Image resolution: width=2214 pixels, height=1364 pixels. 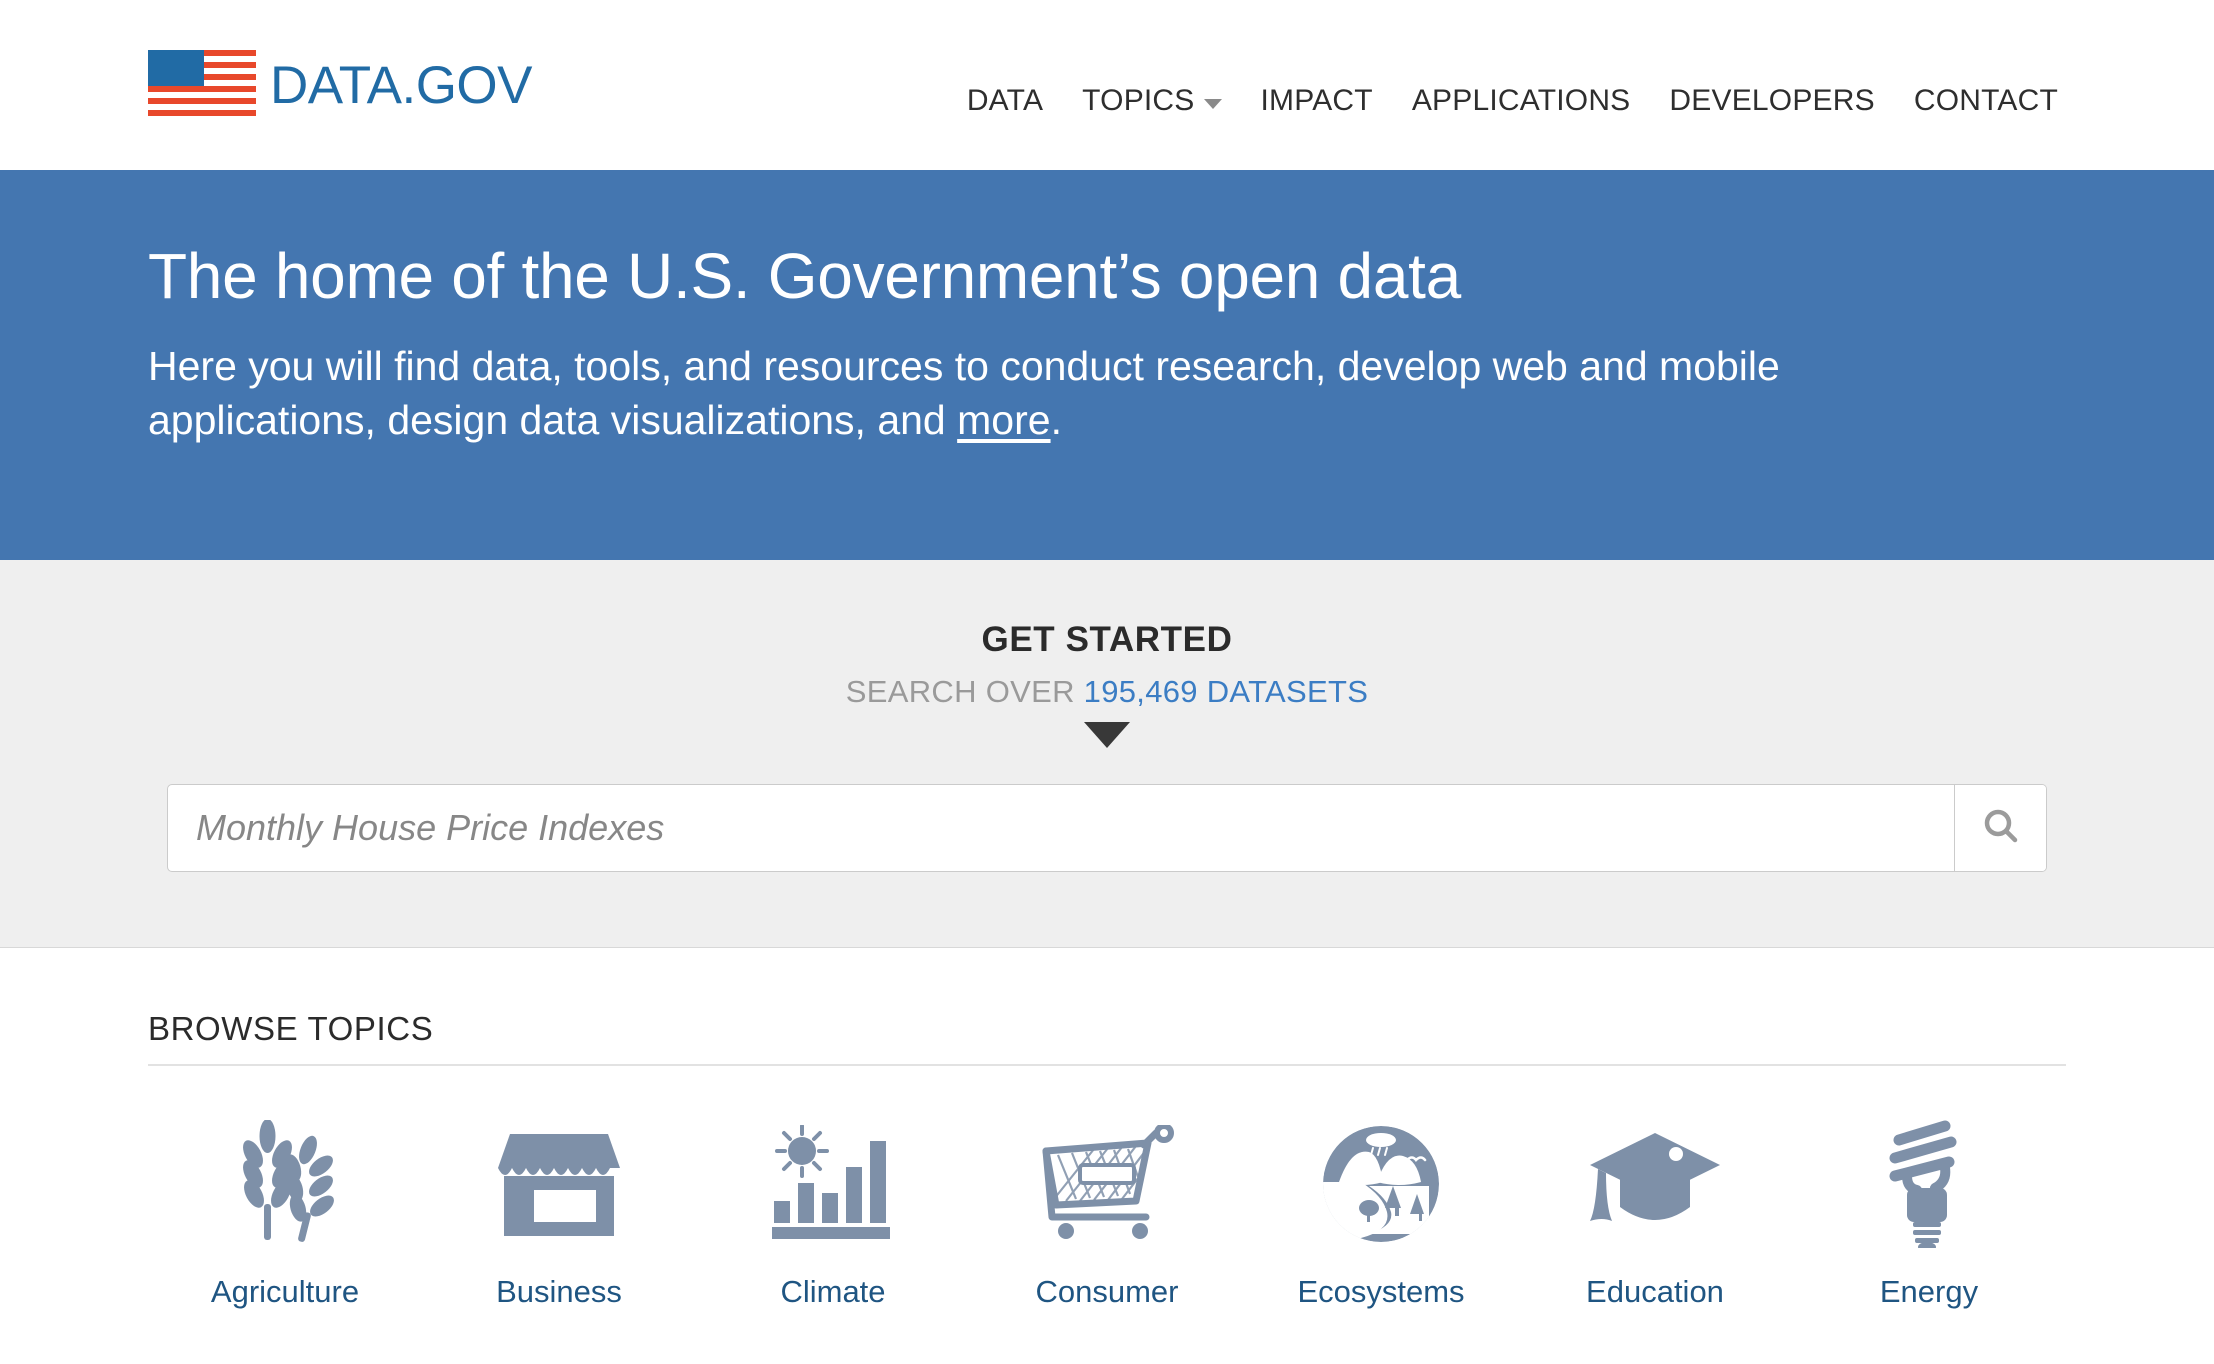 I want to click on search-icon, so click(x=2001, y=828).